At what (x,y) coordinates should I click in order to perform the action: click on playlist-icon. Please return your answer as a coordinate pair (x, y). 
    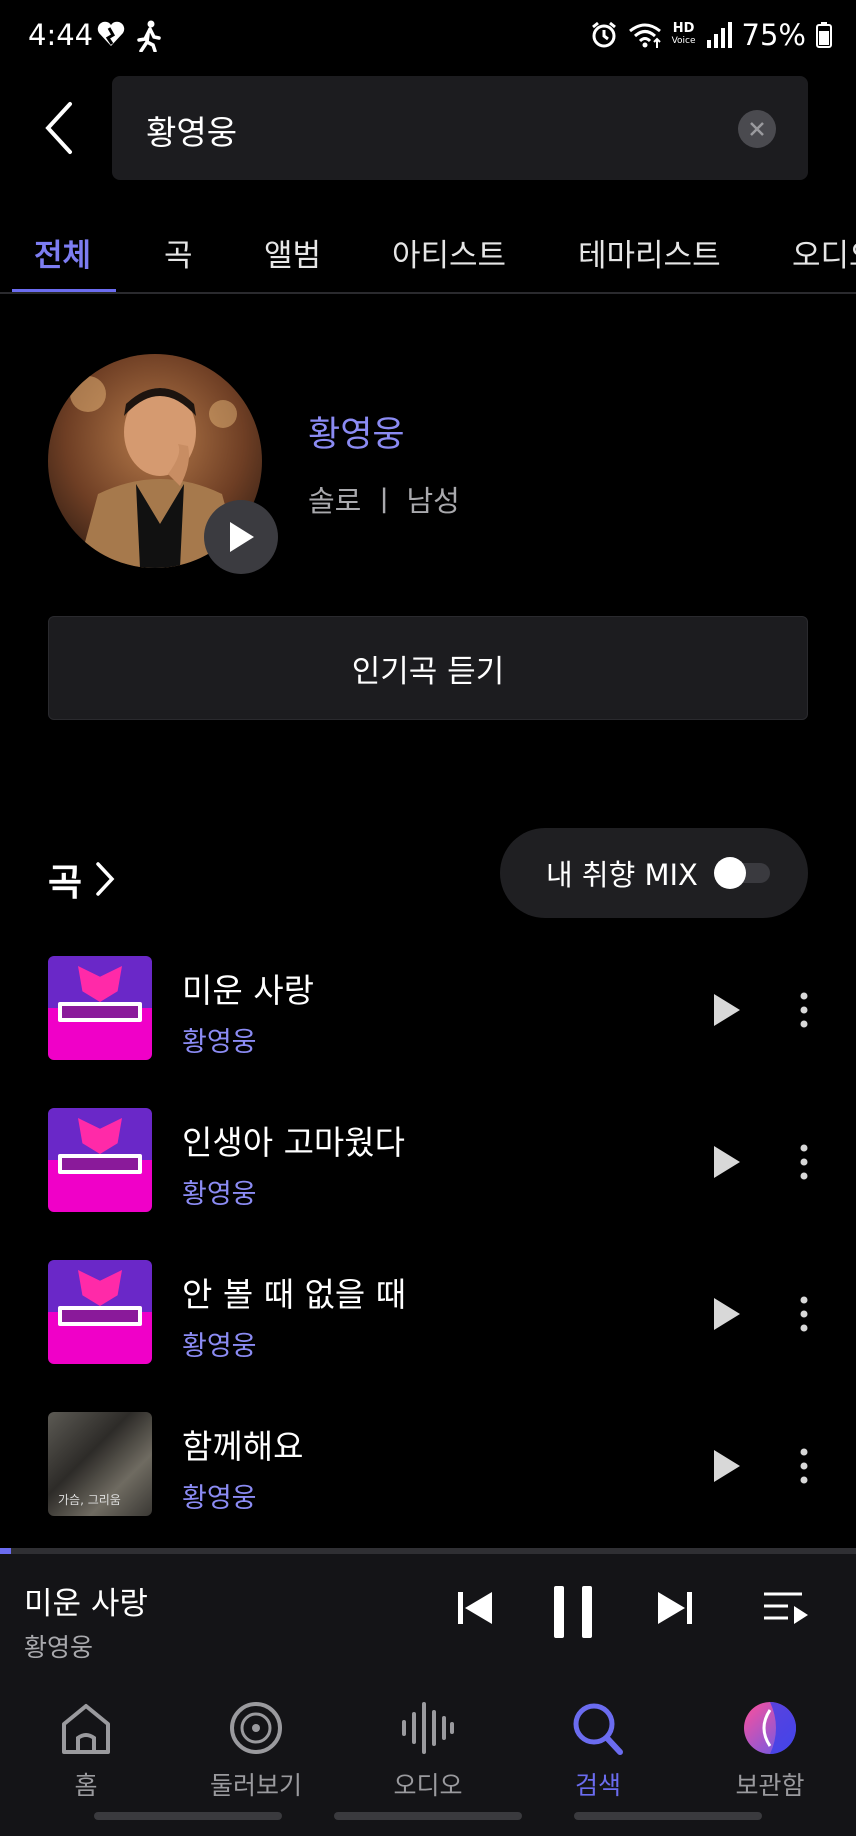
    Looking at the image, I should click on (786, 1609).